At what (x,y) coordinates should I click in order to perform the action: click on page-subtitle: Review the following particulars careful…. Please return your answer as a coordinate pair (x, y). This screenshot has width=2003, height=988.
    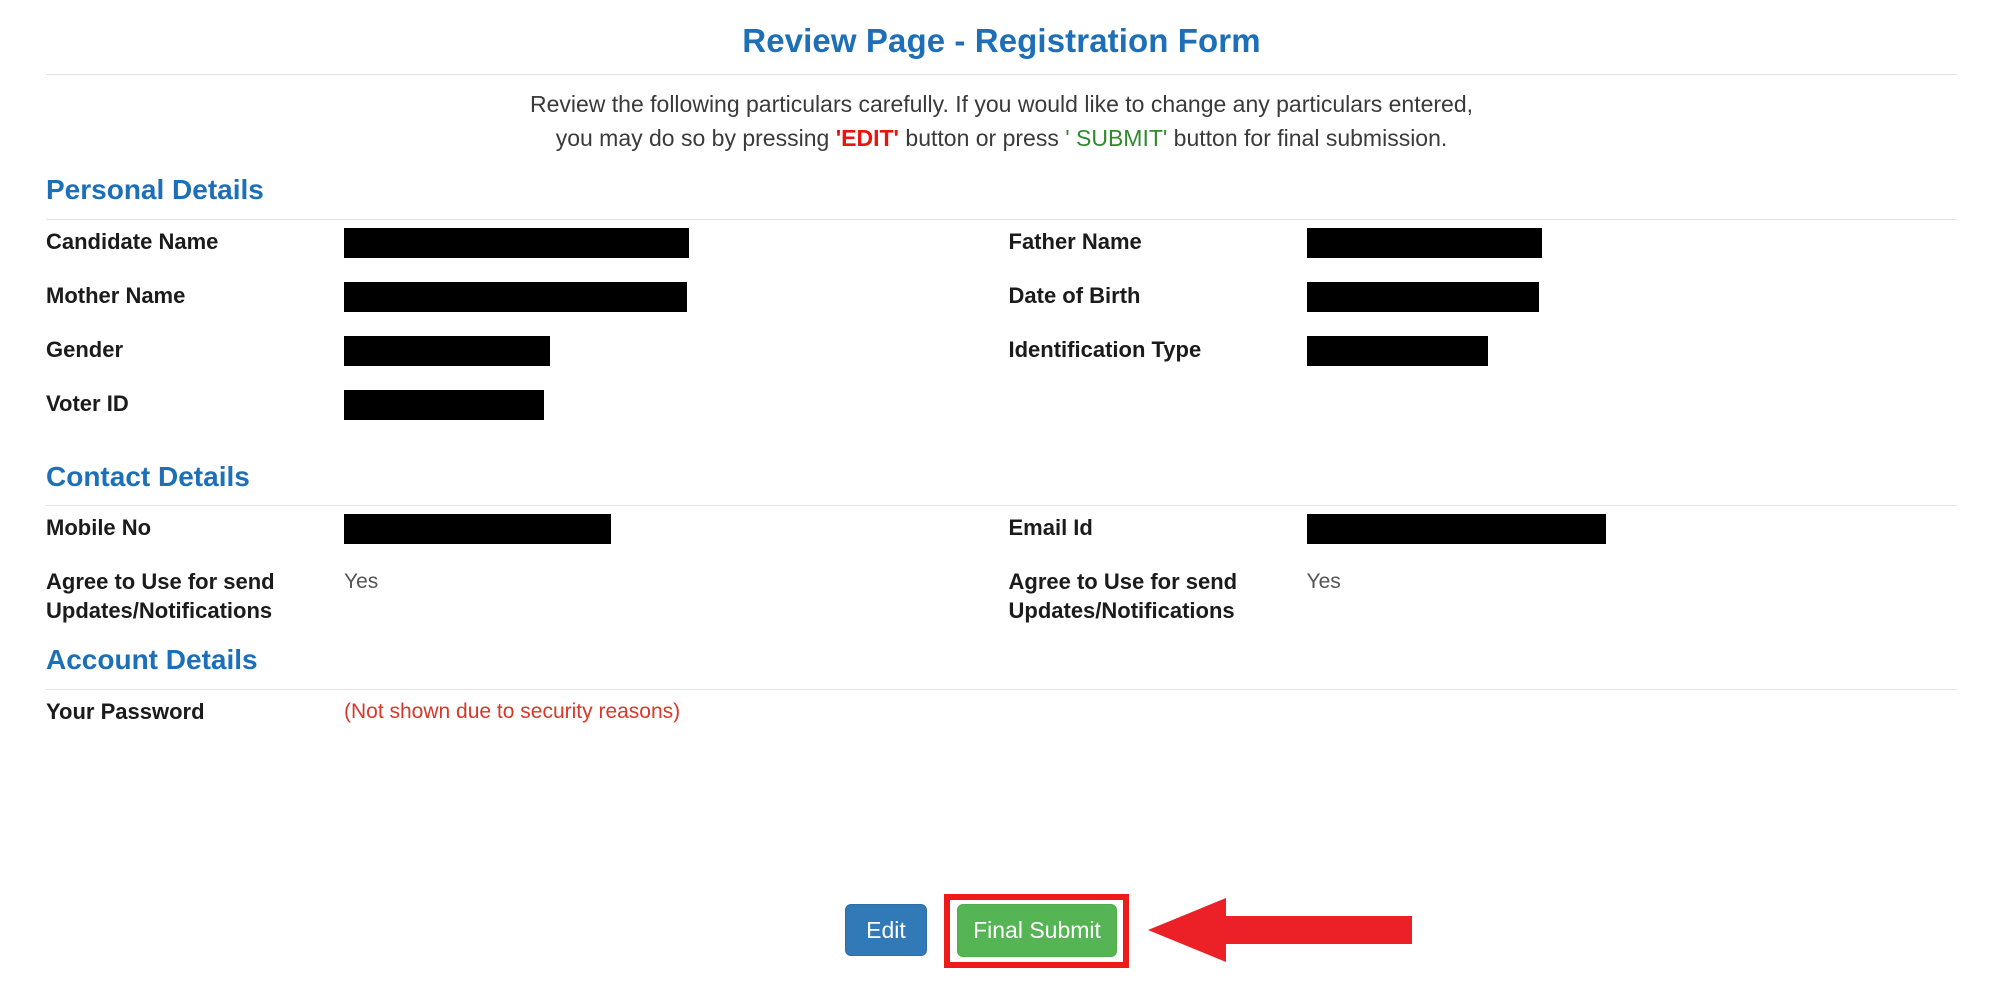
    Looking at the image, I should click on (1001, 121).